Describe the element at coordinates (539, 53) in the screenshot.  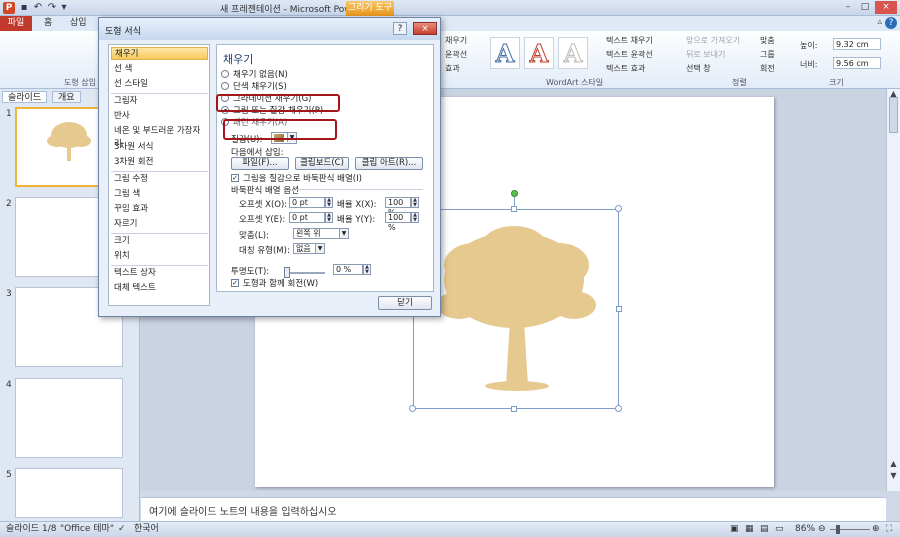
I see `wordart-style-2: A` at that location.